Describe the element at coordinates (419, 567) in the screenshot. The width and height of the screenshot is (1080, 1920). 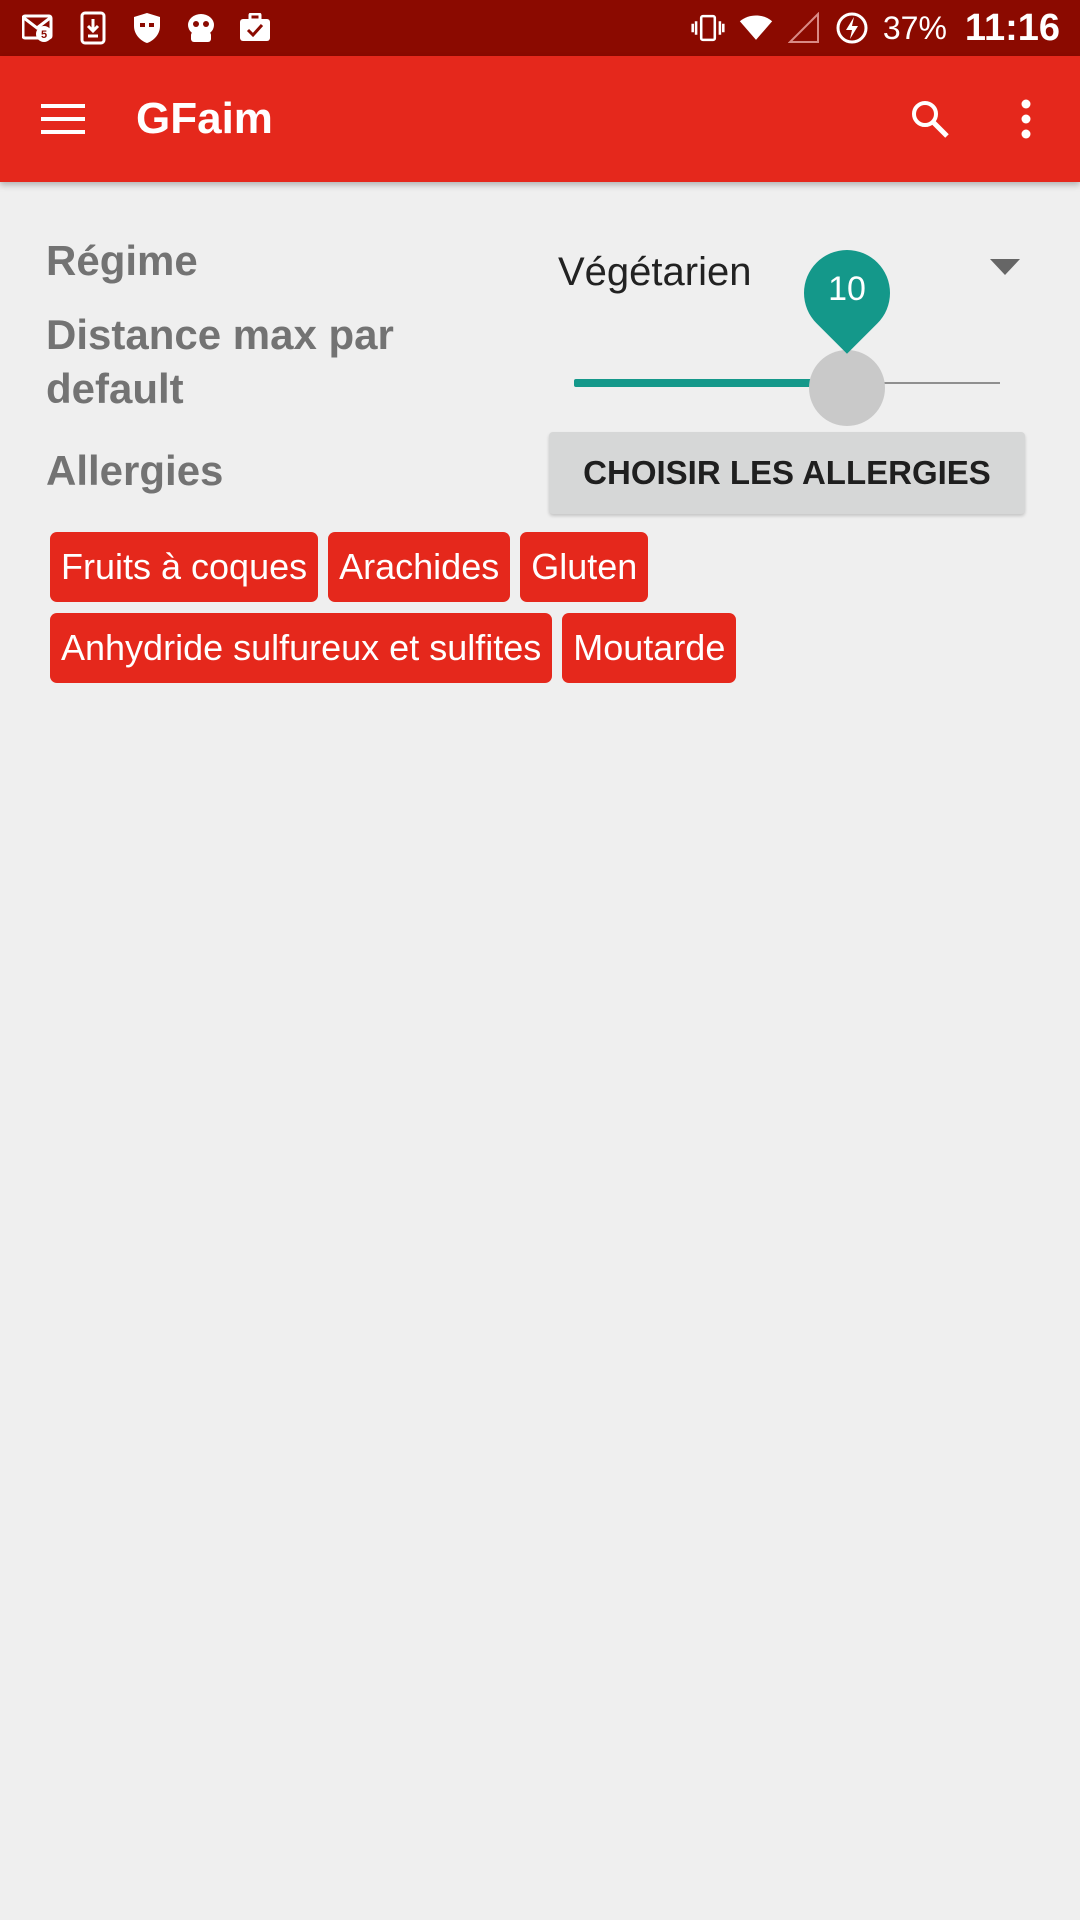
I see `allergy-chip: Arachides` at that location.